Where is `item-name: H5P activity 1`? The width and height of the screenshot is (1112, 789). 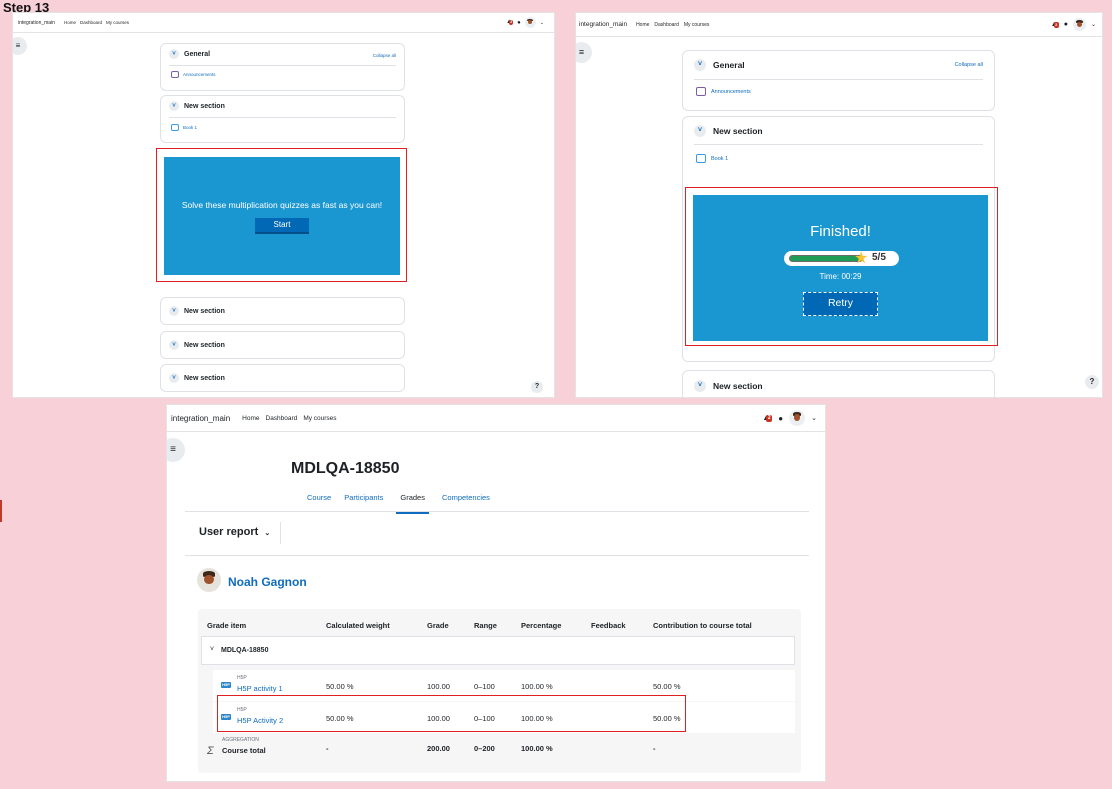 item-name: H5P activity 1 is located at coordinates (260, 688).